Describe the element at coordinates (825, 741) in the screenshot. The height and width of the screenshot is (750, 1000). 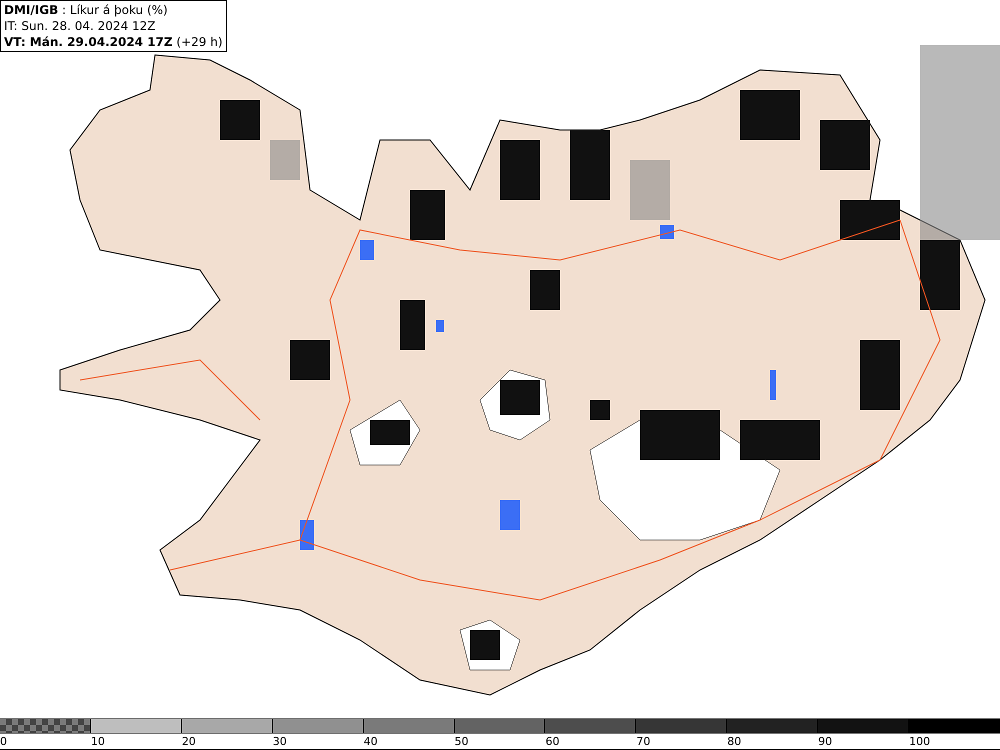
I see `tick-label: 90` at that location.